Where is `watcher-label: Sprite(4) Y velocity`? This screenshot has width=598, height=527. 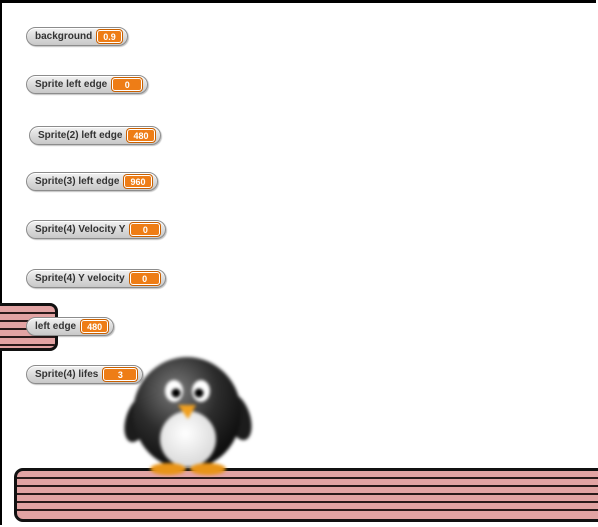 watcher-label: Sprite(4) Y velocity is located at coordinates (80, 278).